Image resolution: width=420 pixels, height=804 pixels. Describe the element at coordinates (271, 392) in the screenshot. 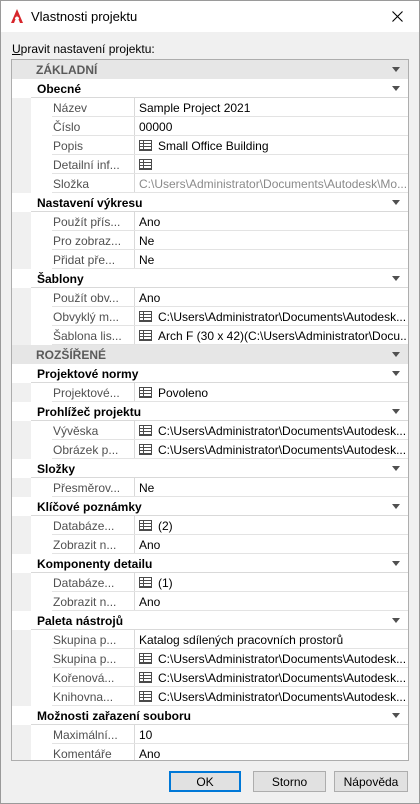

I see `property-value-cell: Povoleno` at that location.